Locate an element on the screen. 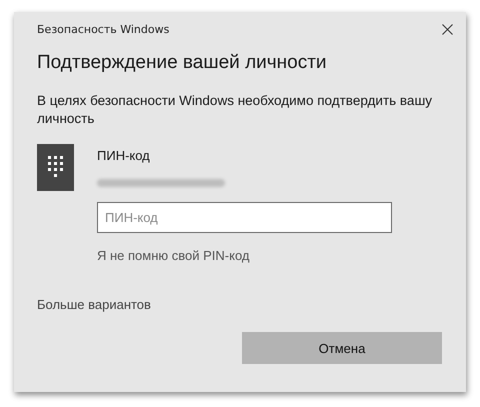 Image resolution: width=480 pixels, height=407 pixels. window-title: Безопасность Windows is located at coordinates (103, 29).